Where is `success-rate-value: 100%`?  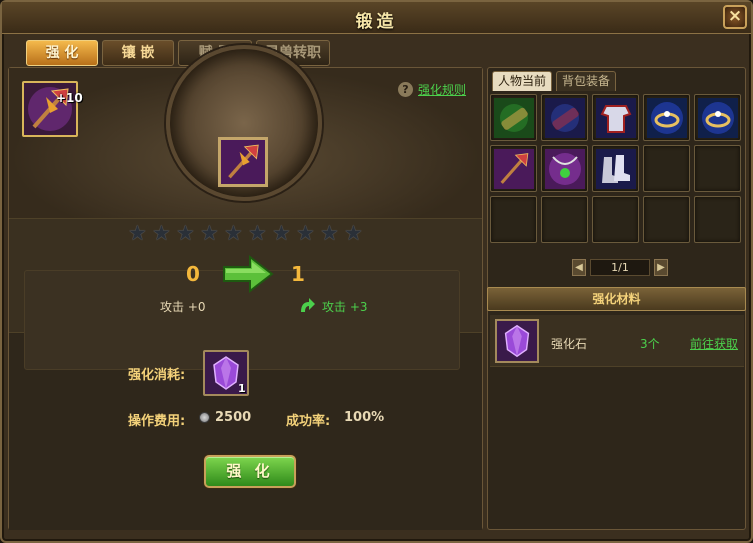
success-rate-value: 100% is located at coordinates (364, 417).